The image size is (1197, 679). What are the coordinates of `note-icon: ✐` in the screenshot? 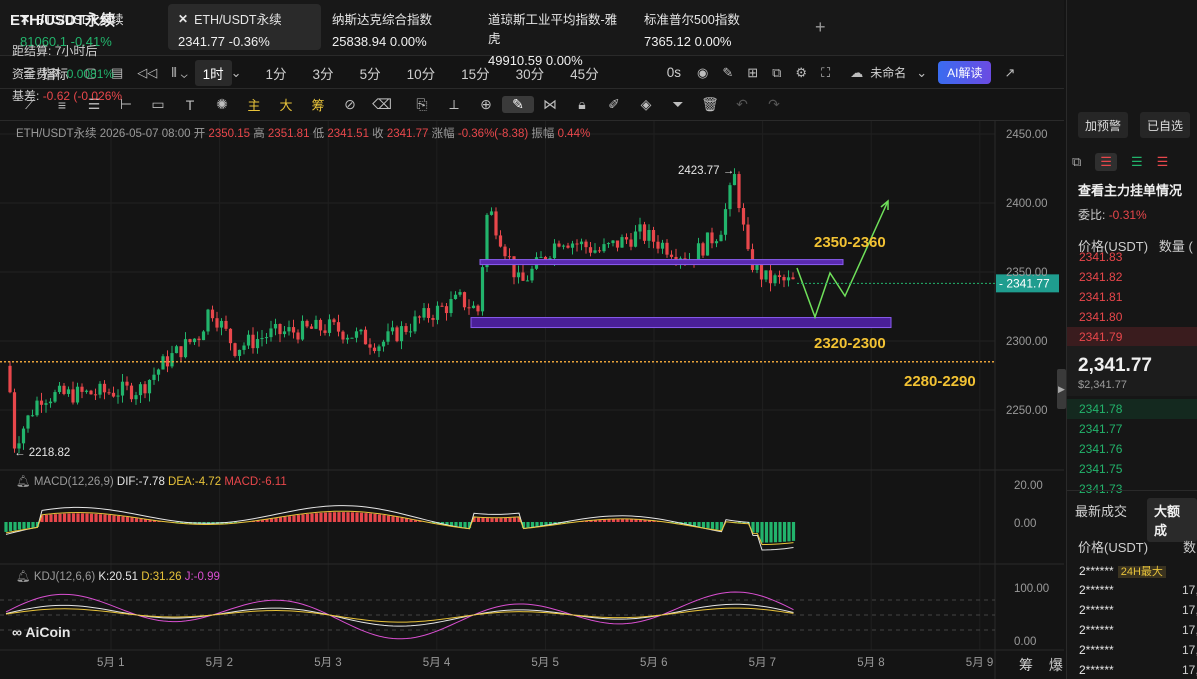 It's located at (614, 104).